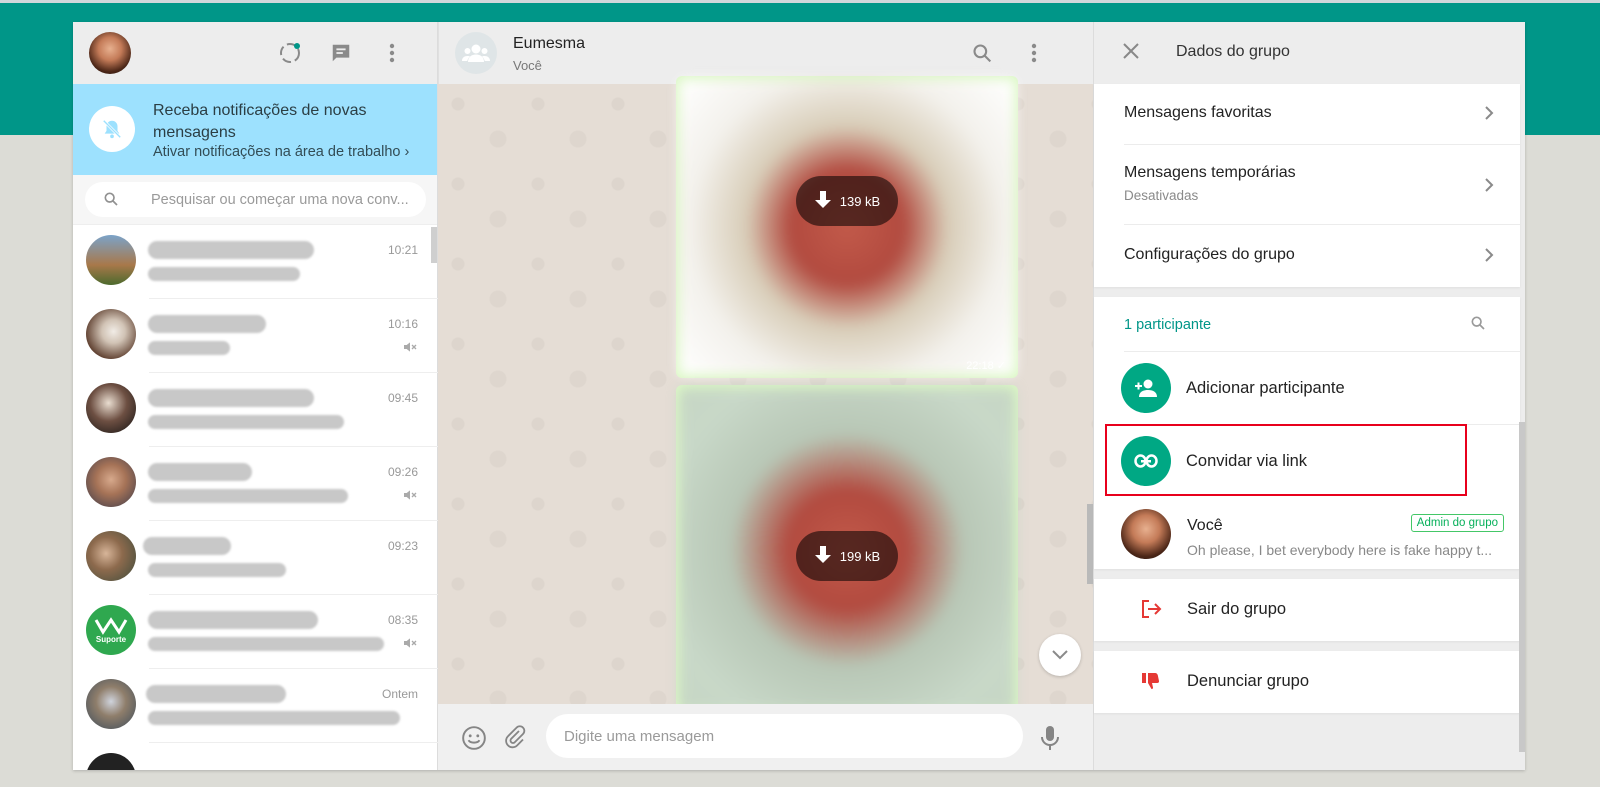 The image size is (1600, 787). I want to click on conversation-menu-icon, so click(1034, 53).